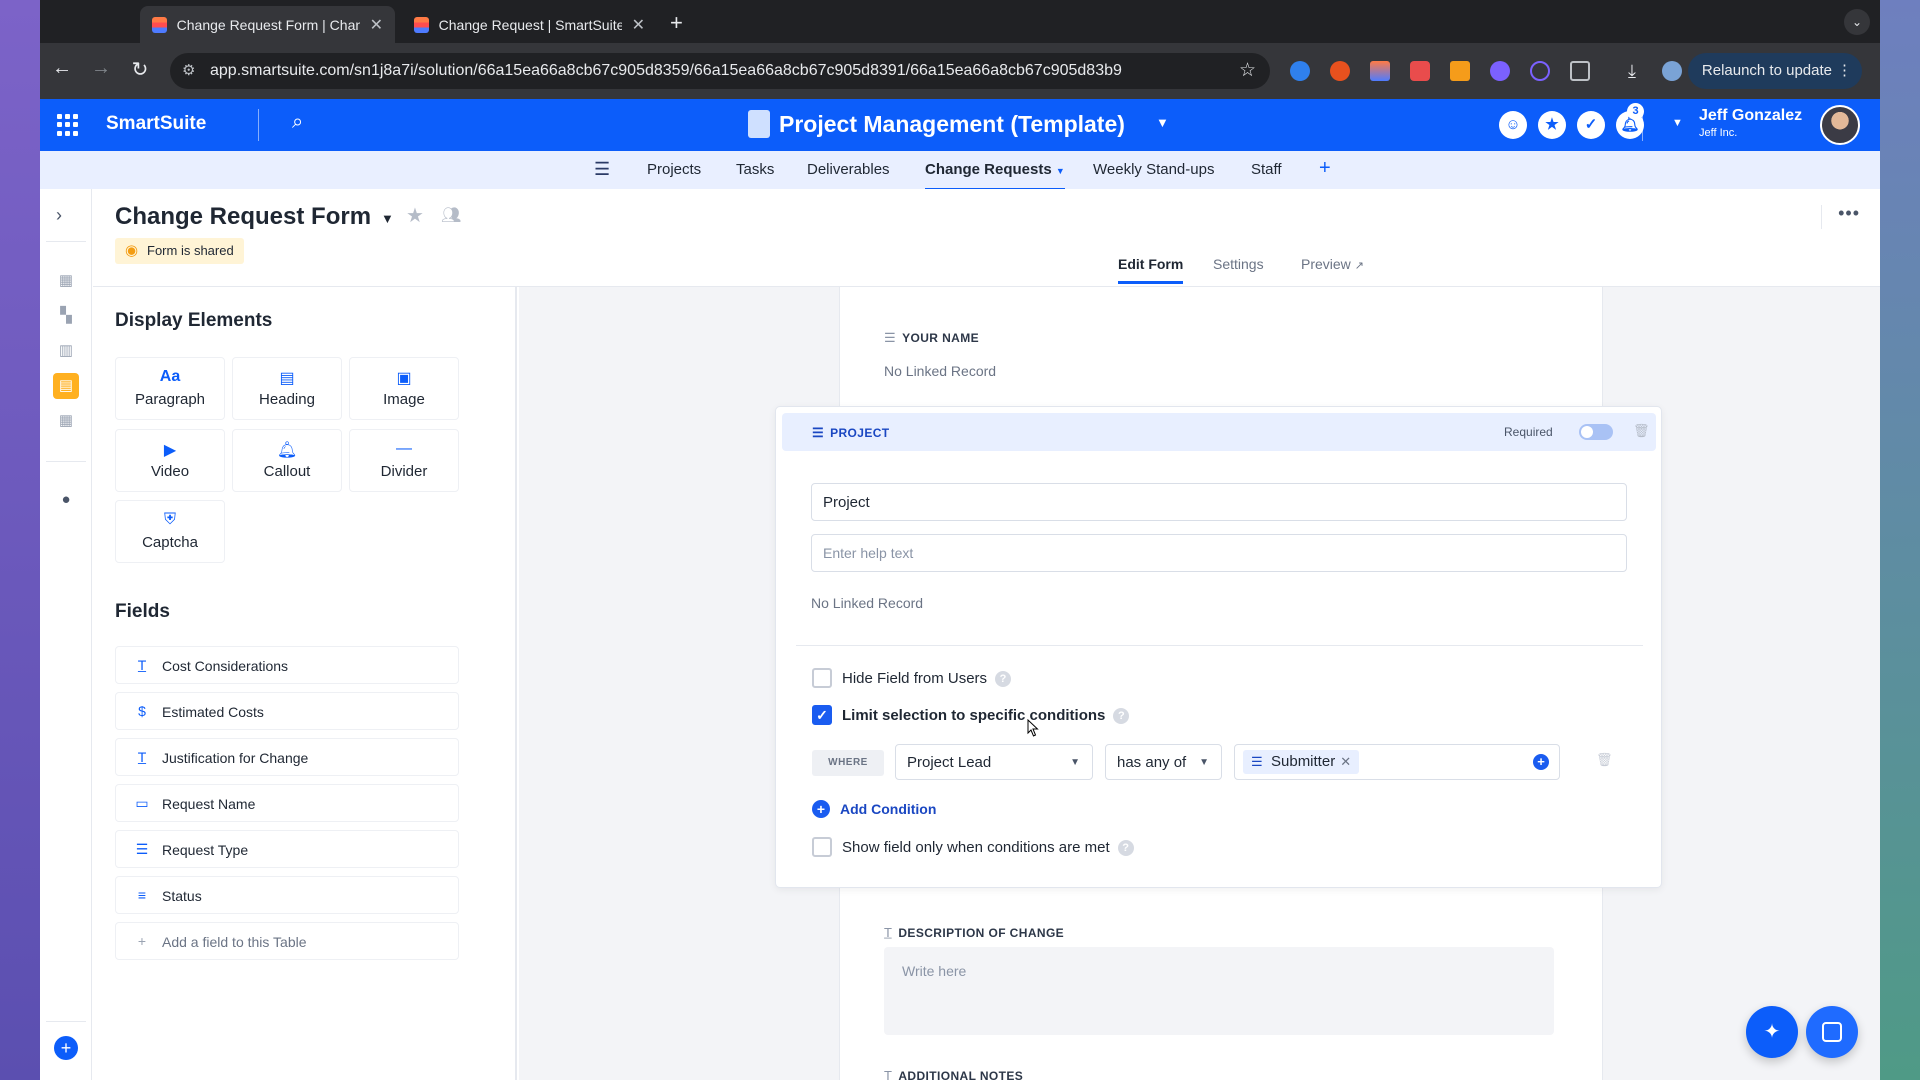 The image size is (1920, 1080). I want to click on trash-icon: 🗑︎, so click(1641, 431).